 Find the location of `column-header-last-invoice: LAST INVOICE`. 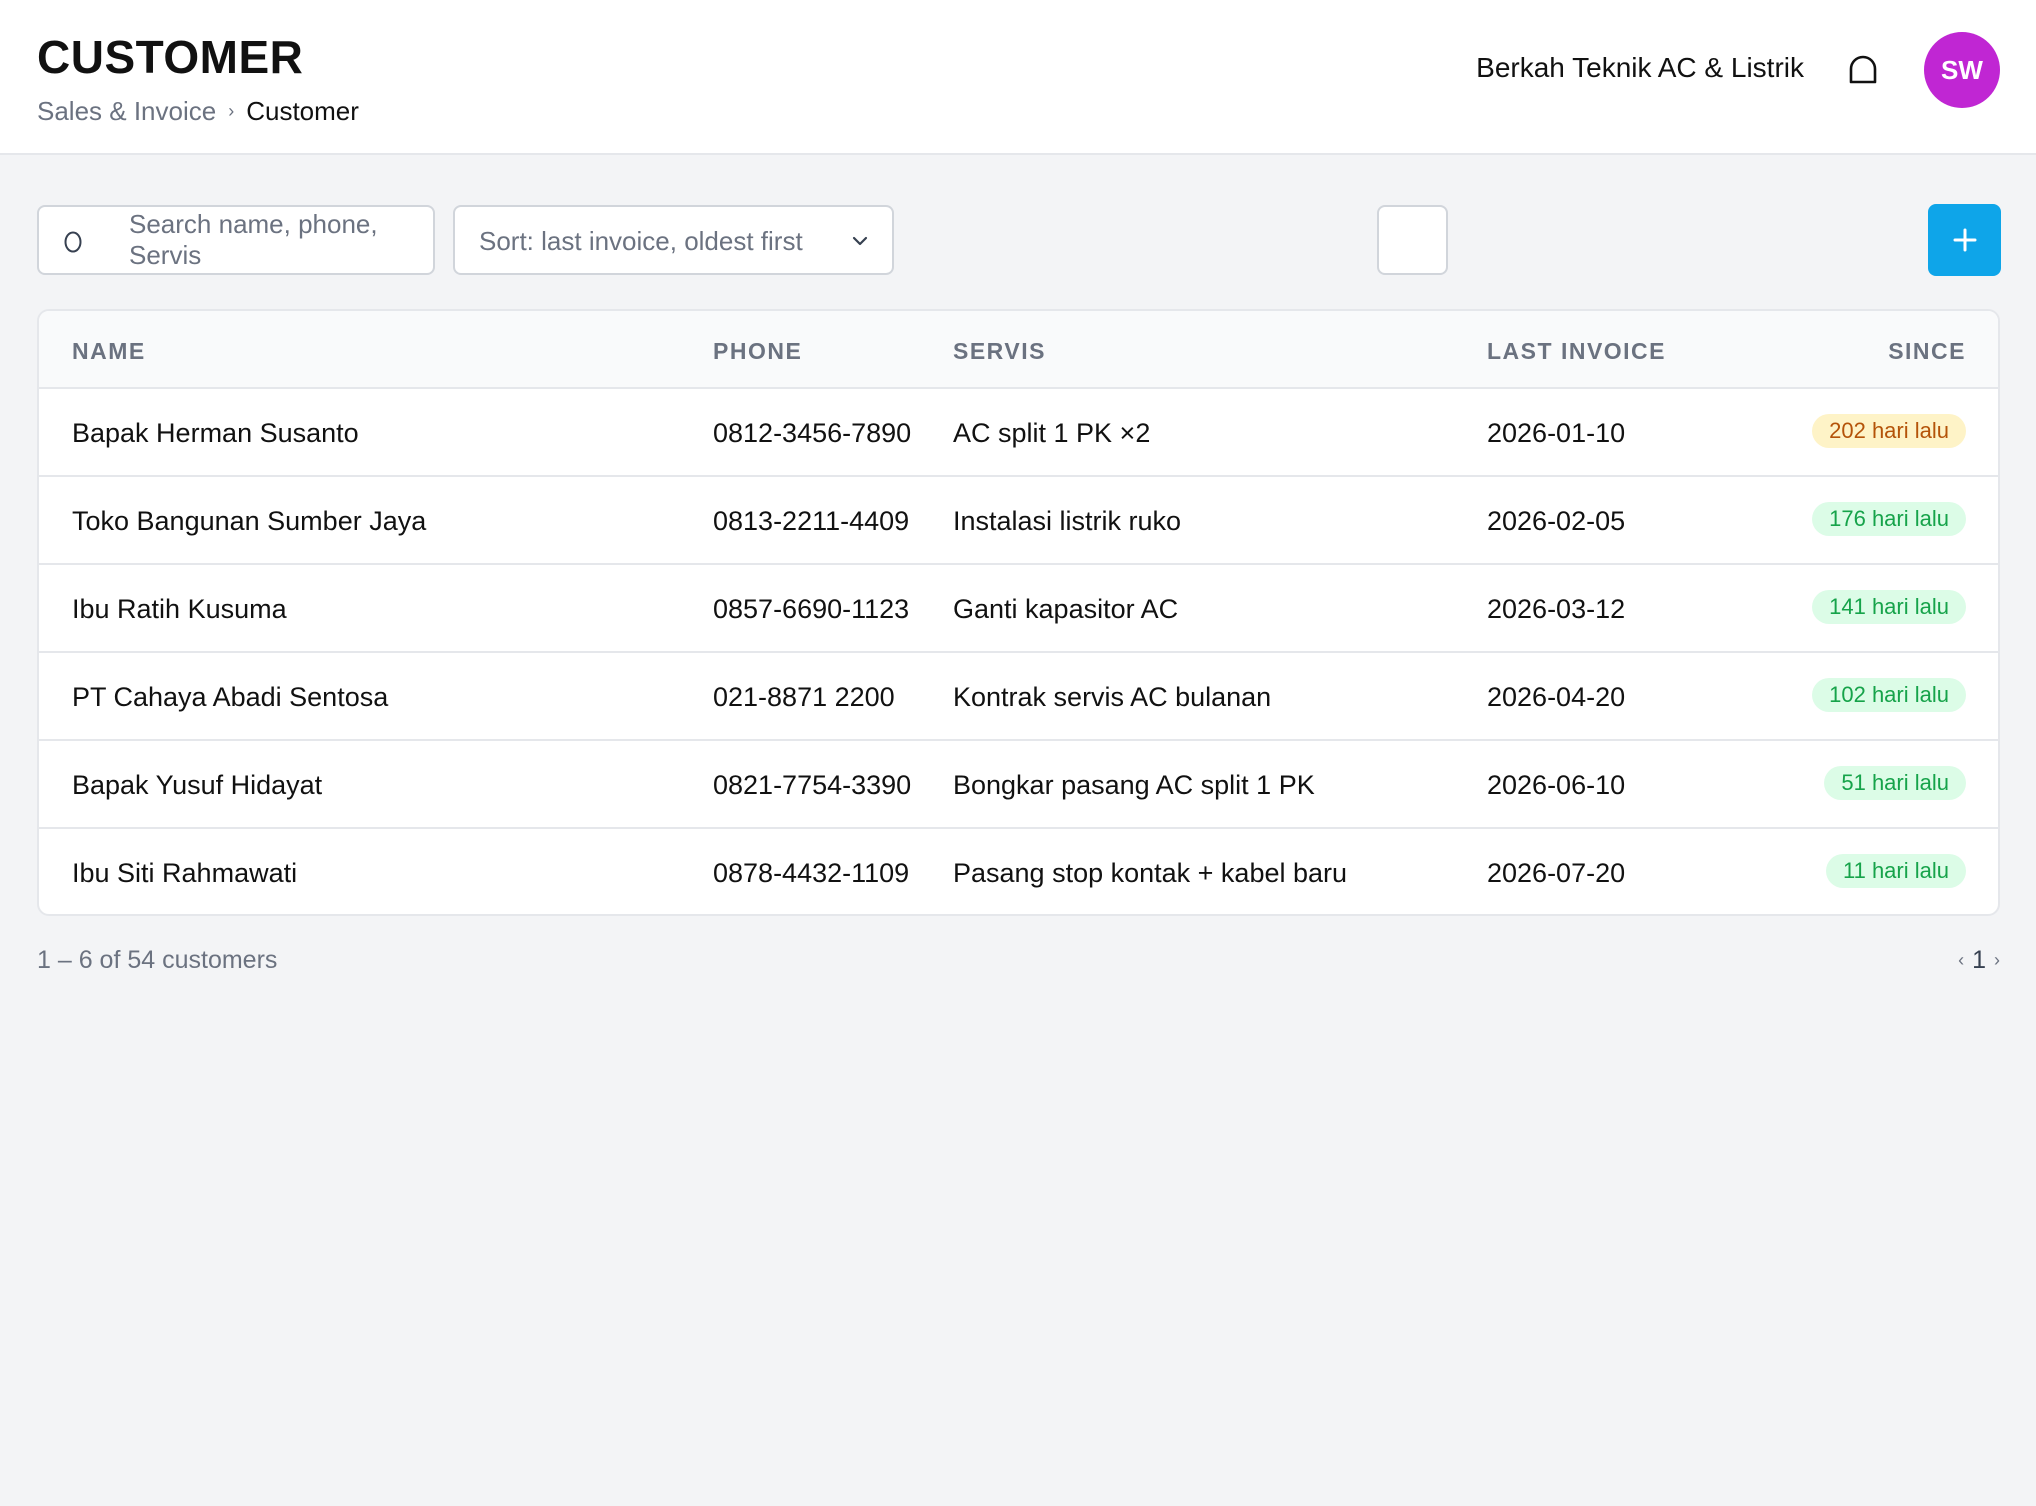

column-header-last-invoice: LAST INVOICE is located at coordinates (1576, 351).